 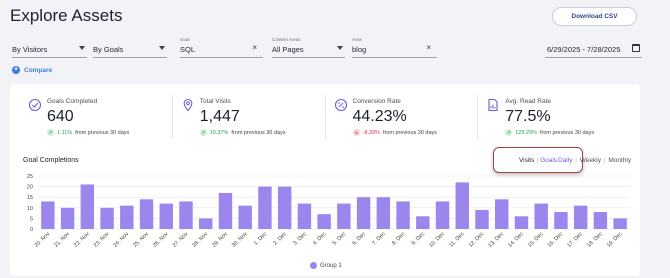 What do you see at coordinates (188, 105) in the screenshot?
I see `location-pin-icon` at bounding box center [188, 105].